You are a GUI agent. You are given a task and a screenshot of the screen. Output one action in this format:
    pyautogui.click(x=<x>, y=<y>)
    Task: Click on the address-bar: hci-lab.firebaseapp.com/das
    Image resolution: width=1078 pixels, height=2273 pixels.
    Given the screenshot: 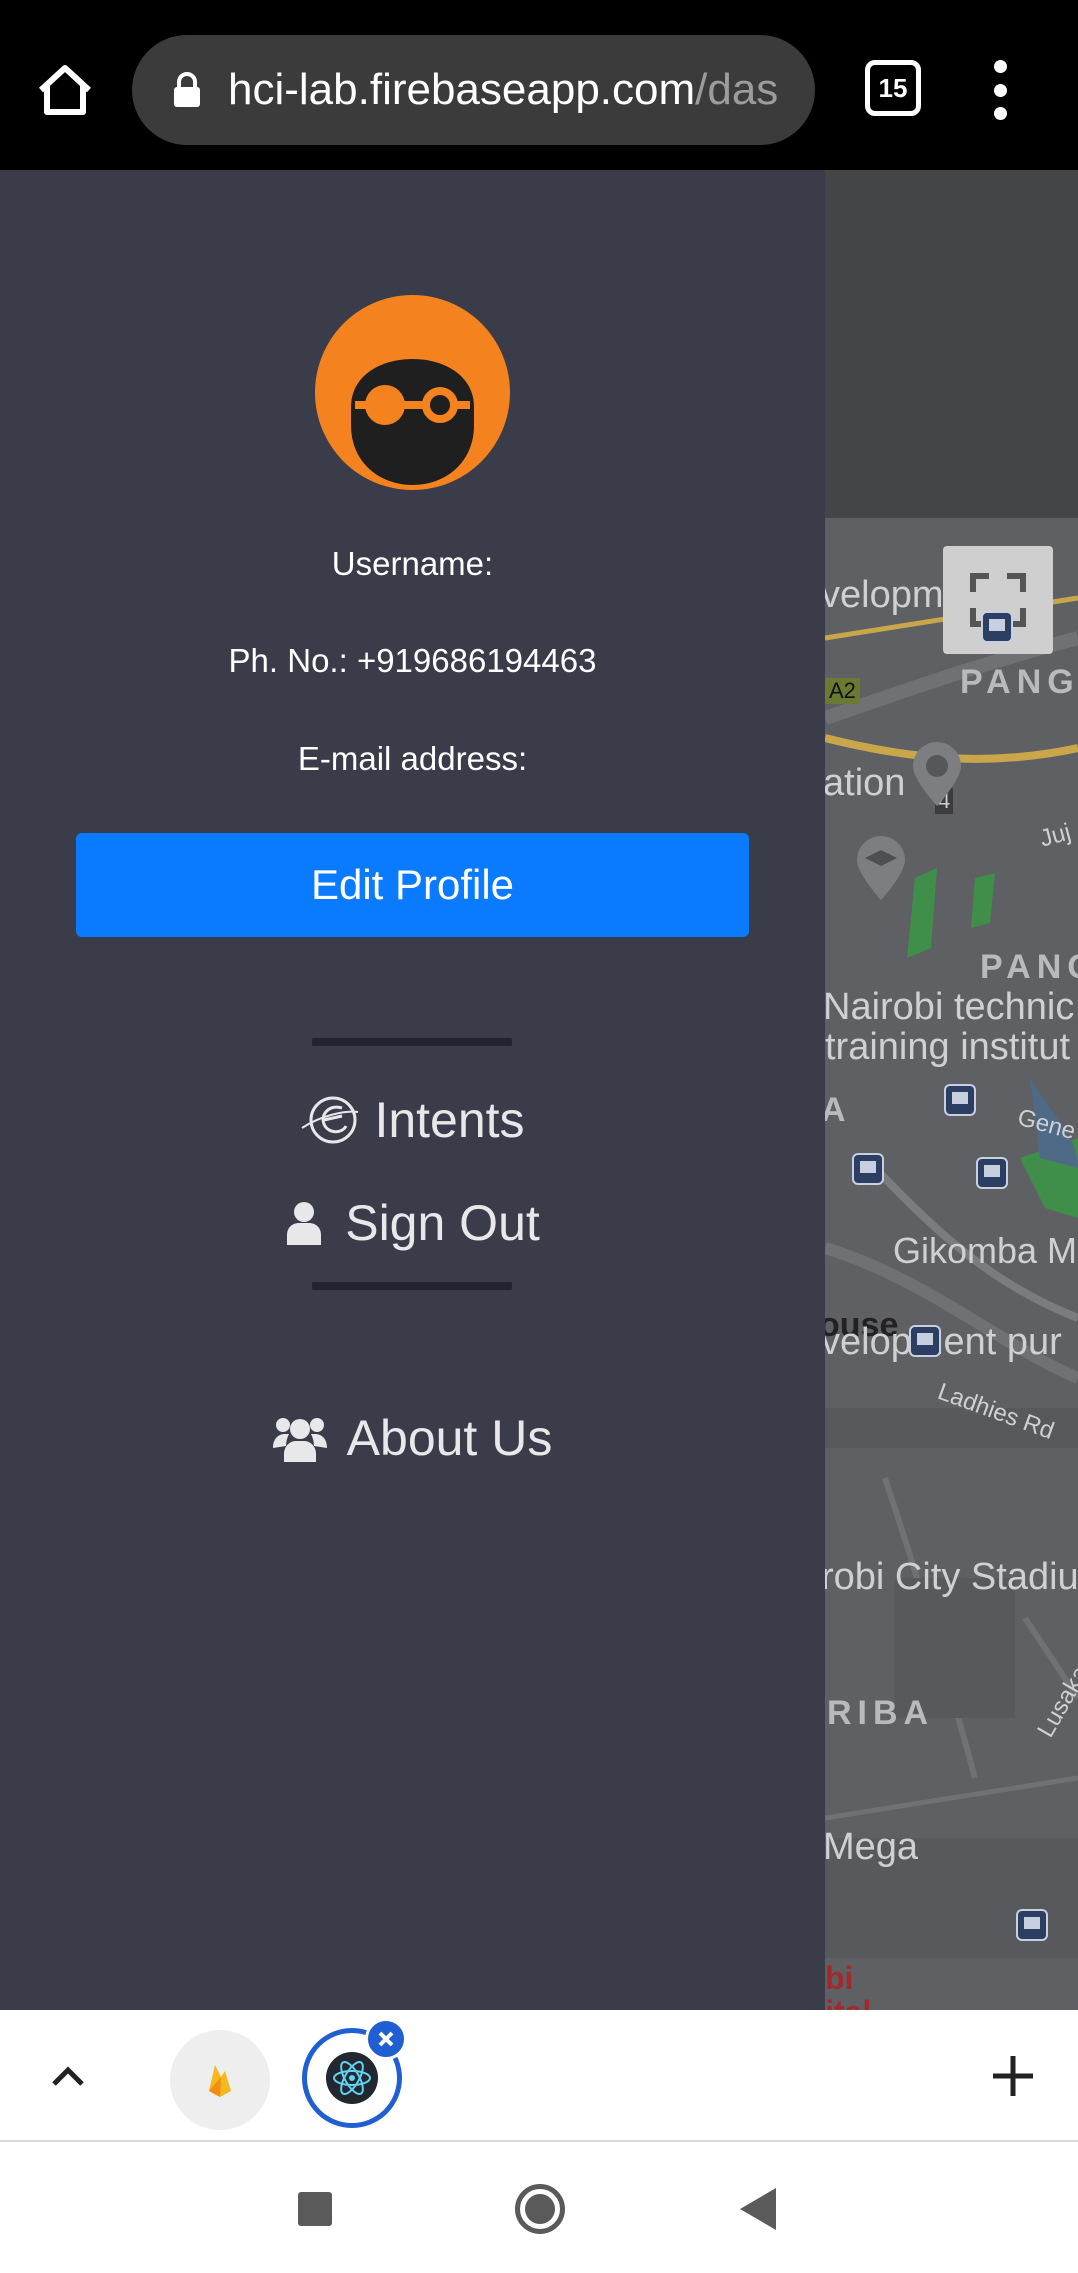 What is the action you would take?
    pyautogui.click(x=473, y=90)
    